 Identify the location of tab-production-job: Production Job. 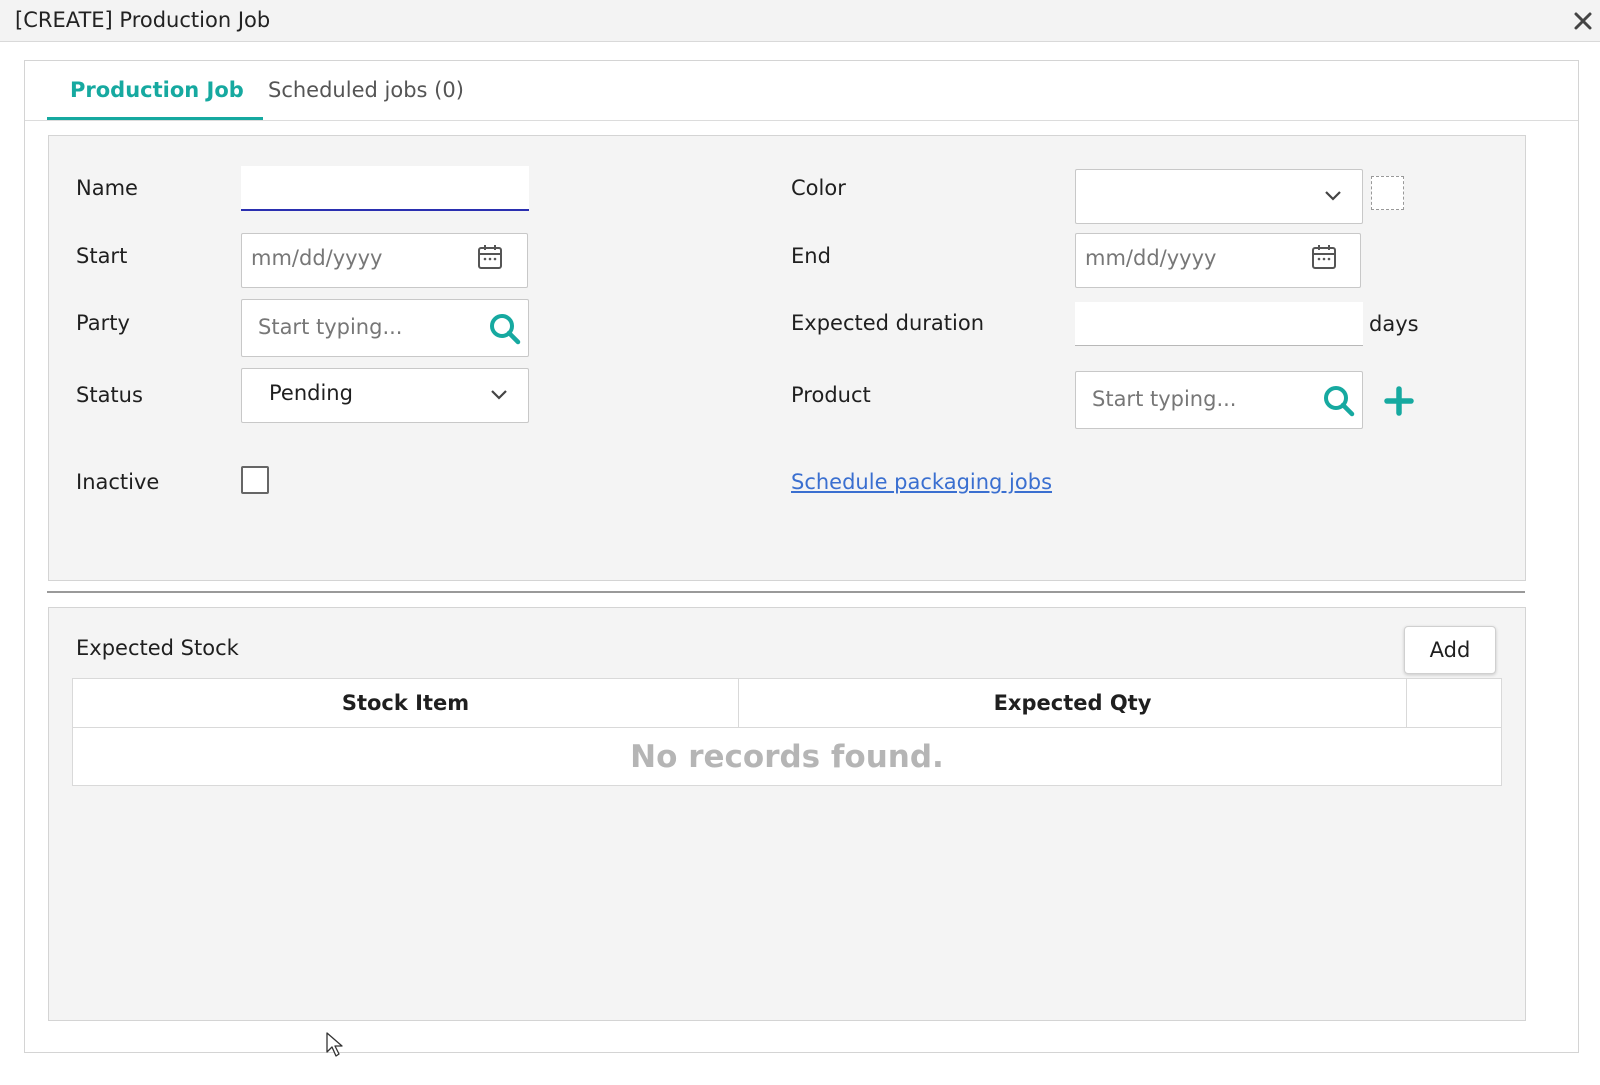
(155, 98).